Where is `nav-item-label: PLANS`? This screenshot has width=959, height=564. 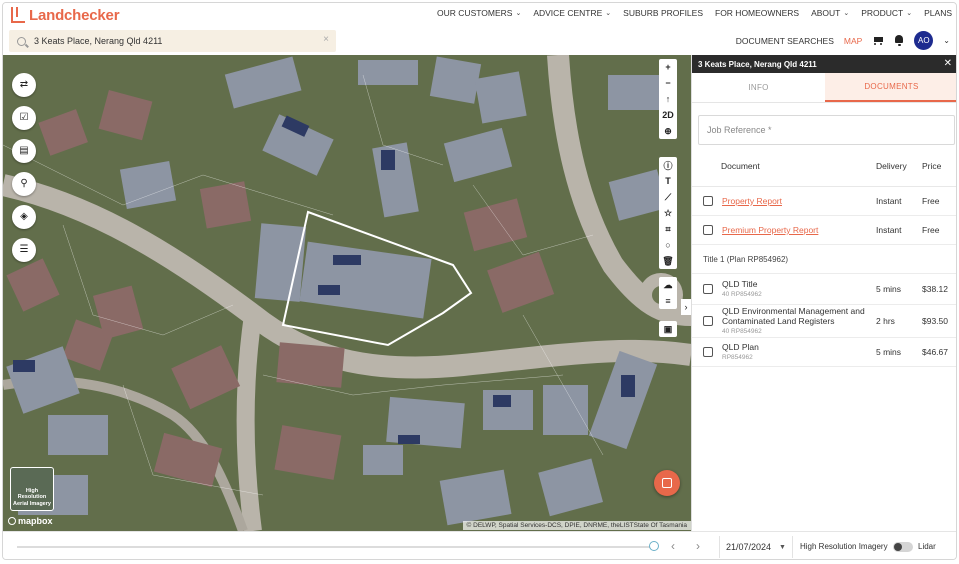 nav-item-label: PLANS is located at coordinates (938, 13).